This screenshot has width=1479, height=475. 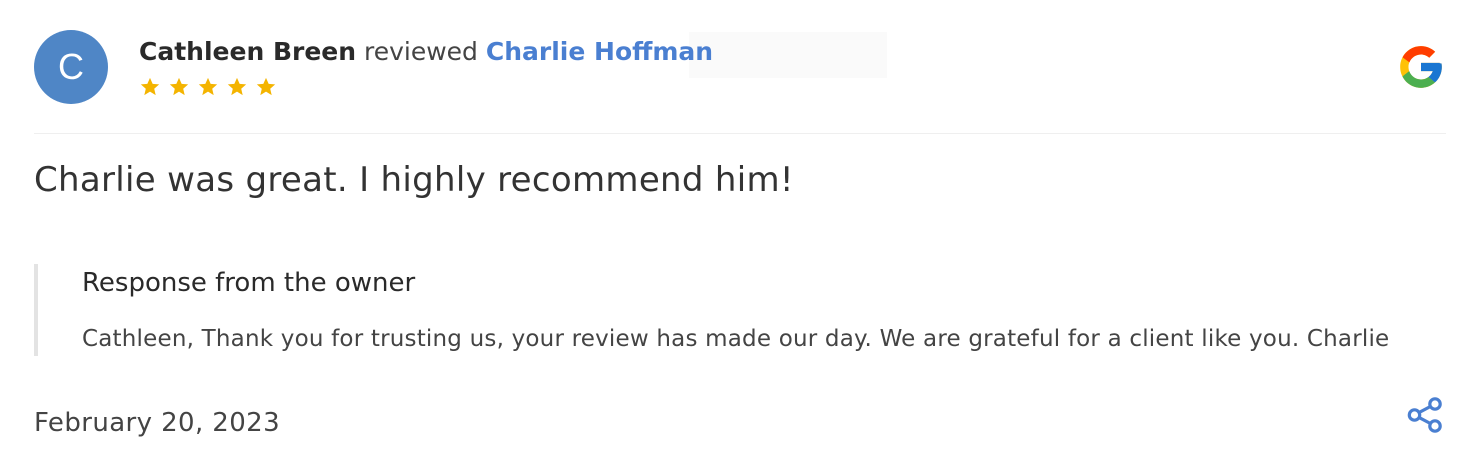 I want to click on avatar: C, so click(x=71, y=67).